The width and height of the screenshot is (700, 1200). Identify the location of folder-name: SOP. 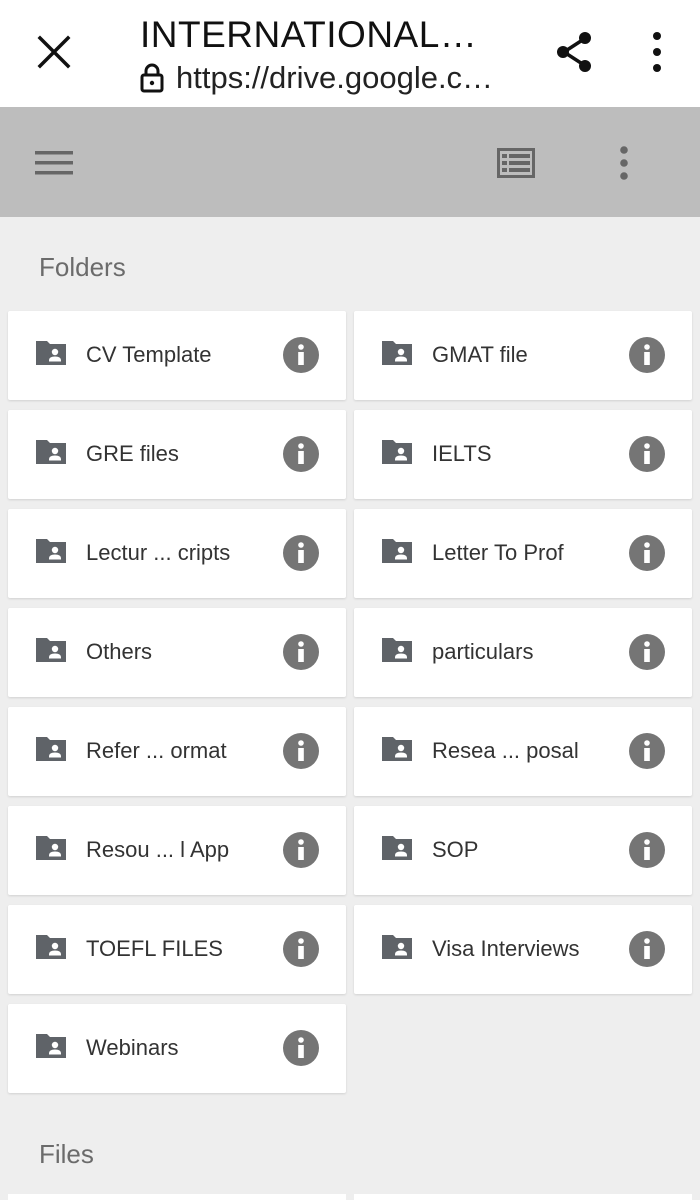
(455, 849).